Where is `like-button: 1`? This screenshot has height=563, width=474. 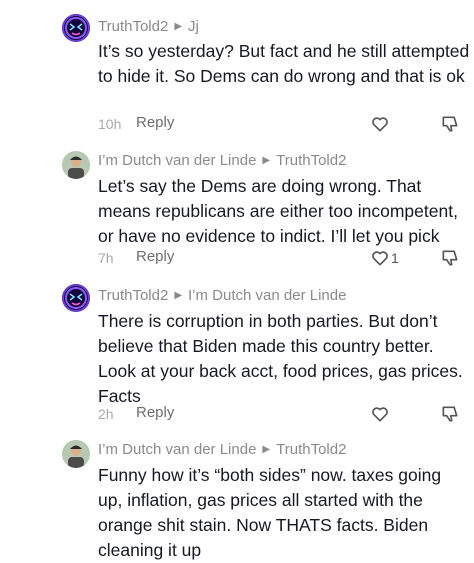
like-button: 1 is located at coordinates (384, 258).